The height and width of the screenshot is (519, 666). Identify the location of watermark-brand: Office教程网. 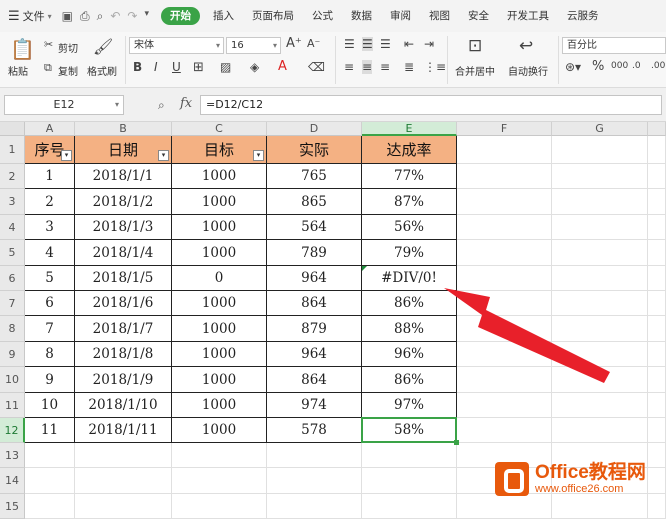
(590, 472).